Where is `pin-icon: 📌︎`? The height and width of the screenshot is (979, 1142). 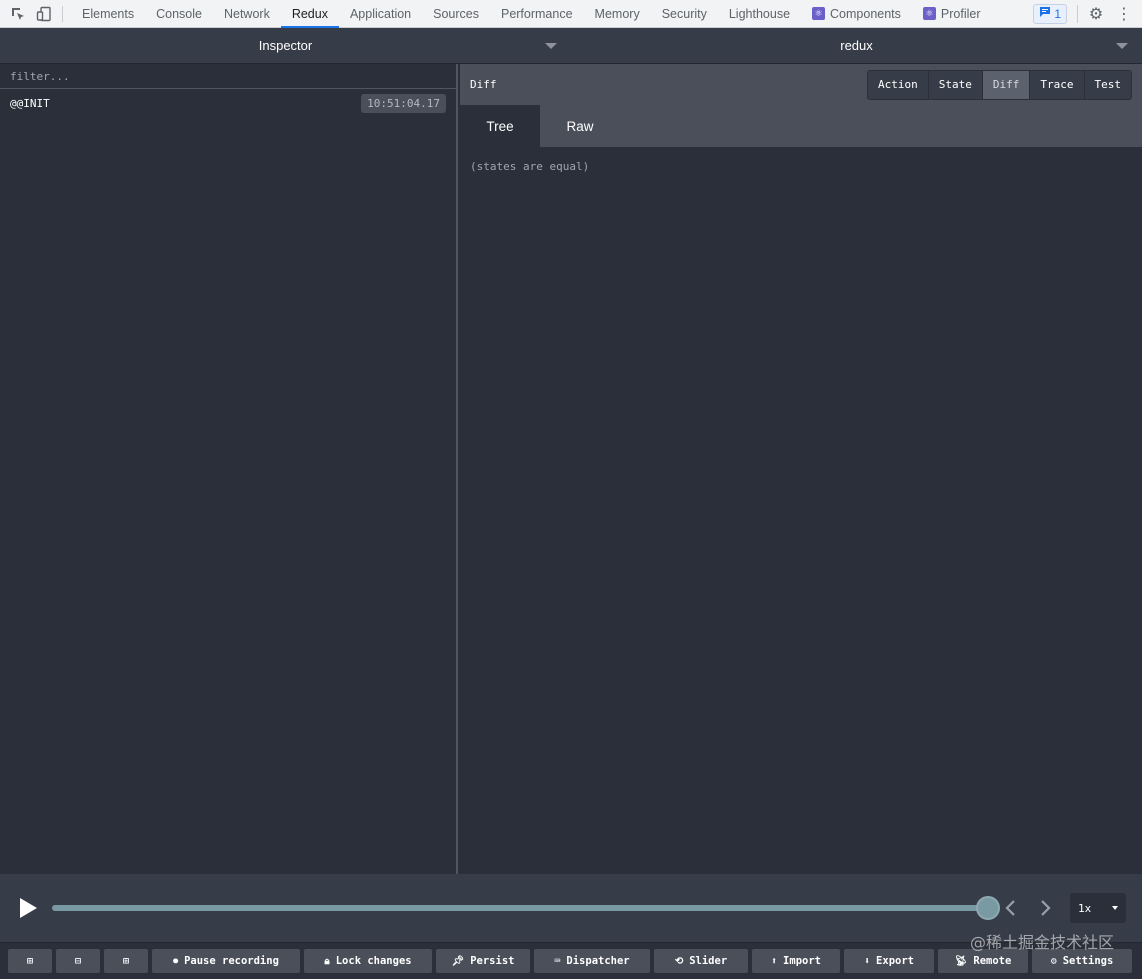
pin-icon: 📌︎ is located at coordinates (458, 961).